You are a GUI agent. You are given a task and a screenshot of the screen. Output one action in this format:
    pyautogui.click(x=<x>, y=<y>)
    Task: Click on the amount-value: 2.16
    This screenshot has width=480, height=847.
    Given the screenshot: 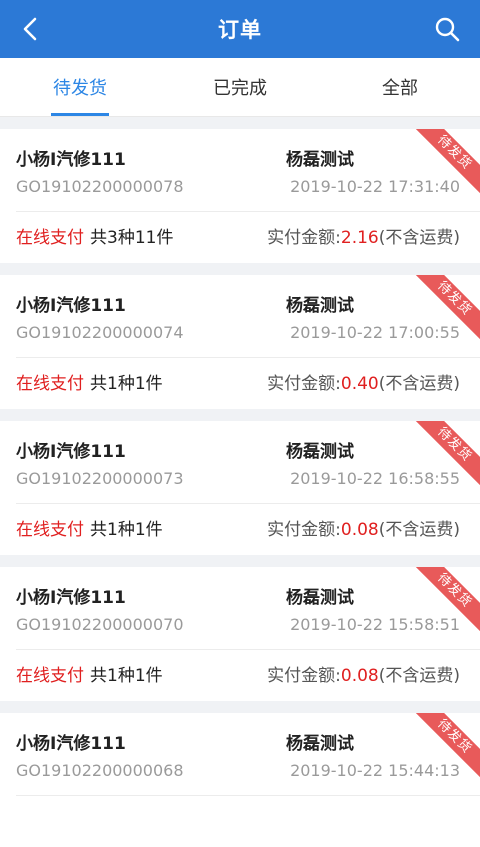 What is the action you would take?
    pyautogui.click(x=359, y=238)
    